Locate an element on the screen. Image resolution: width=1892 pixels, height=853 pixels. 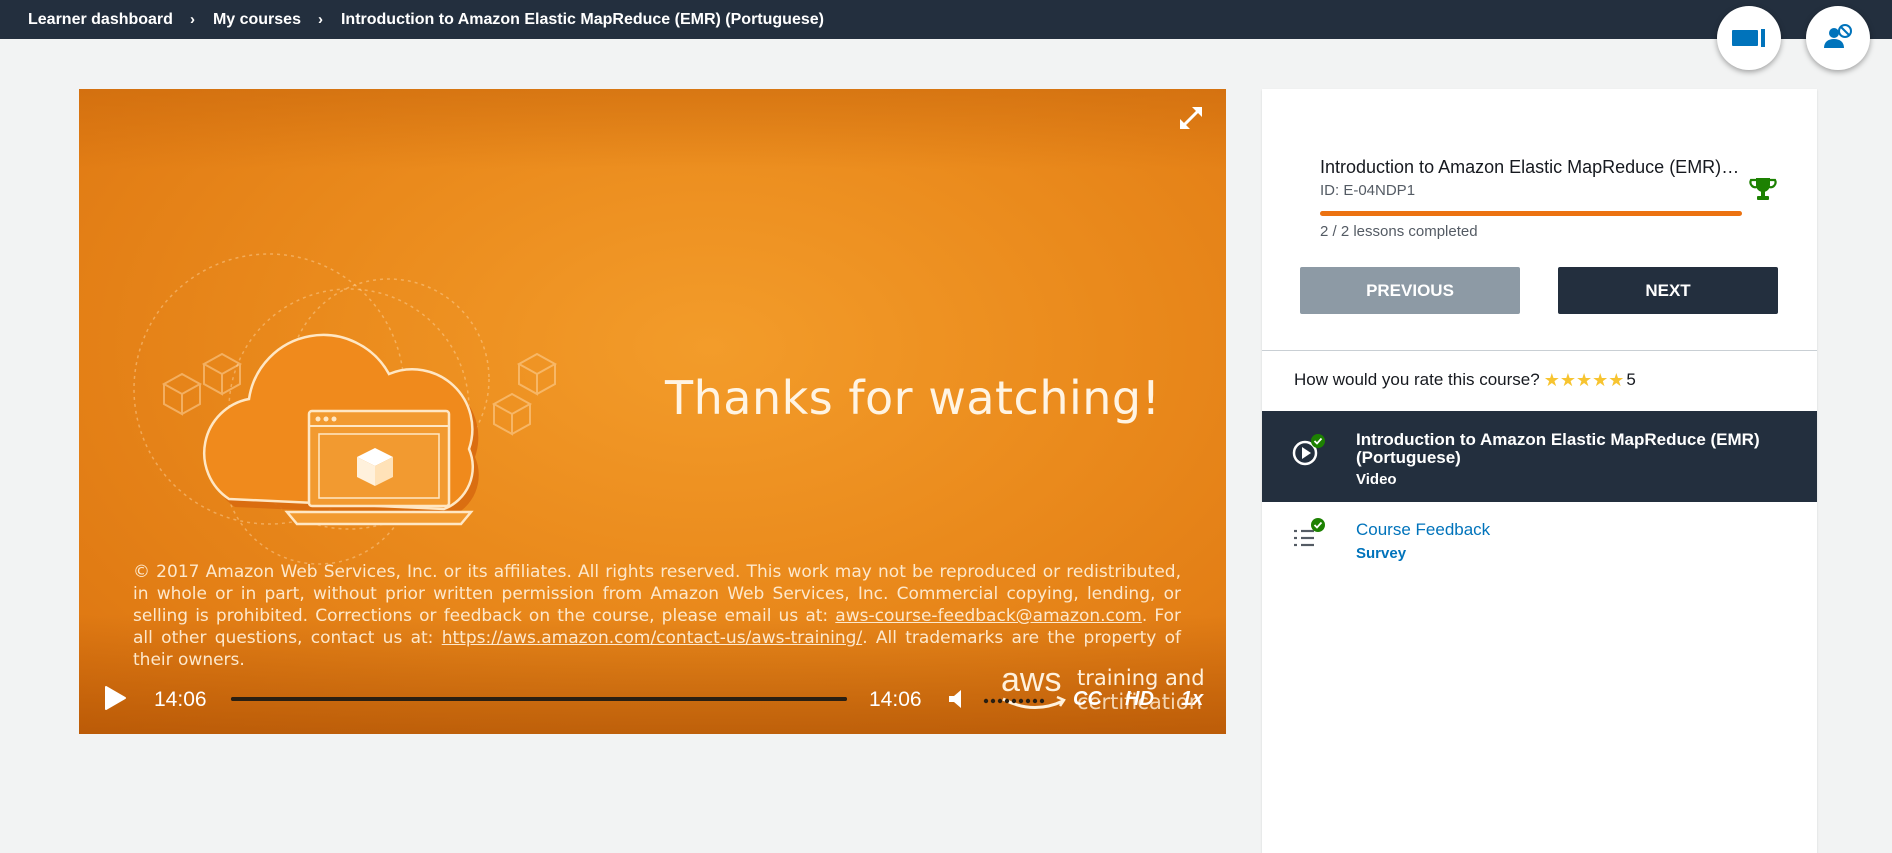
lesson-item: Course Feedback Survey is located at coordinates (1539, 540).